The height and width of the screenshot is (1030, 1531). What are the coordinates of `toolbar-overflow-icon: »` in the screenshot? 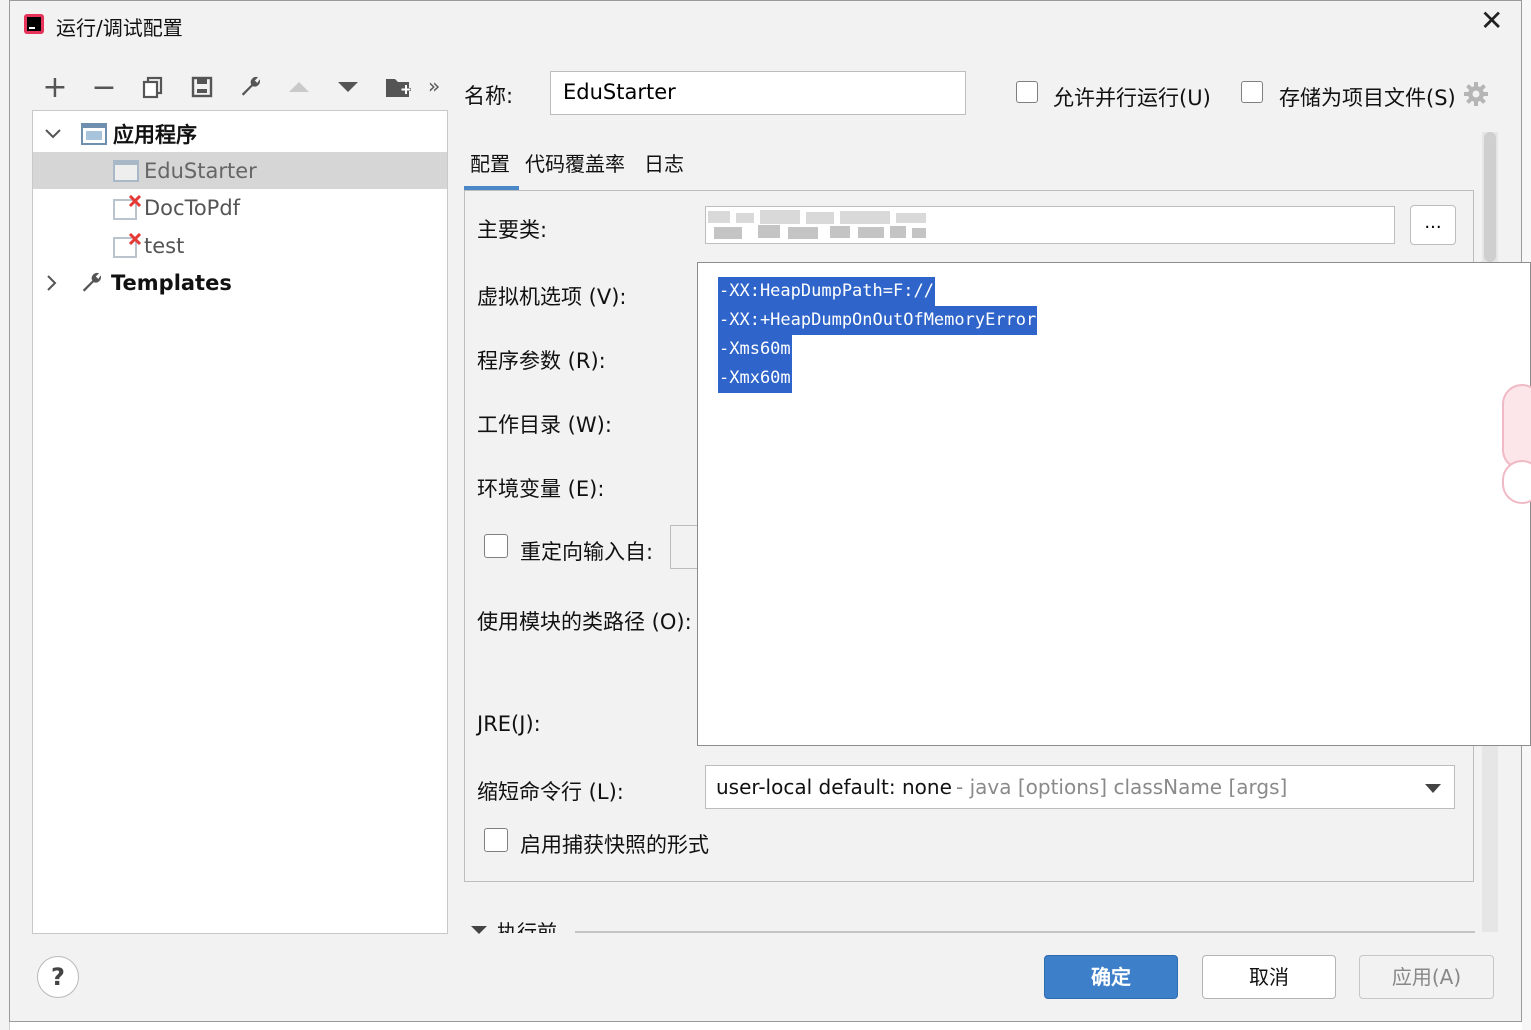 It's located at (434, 86).